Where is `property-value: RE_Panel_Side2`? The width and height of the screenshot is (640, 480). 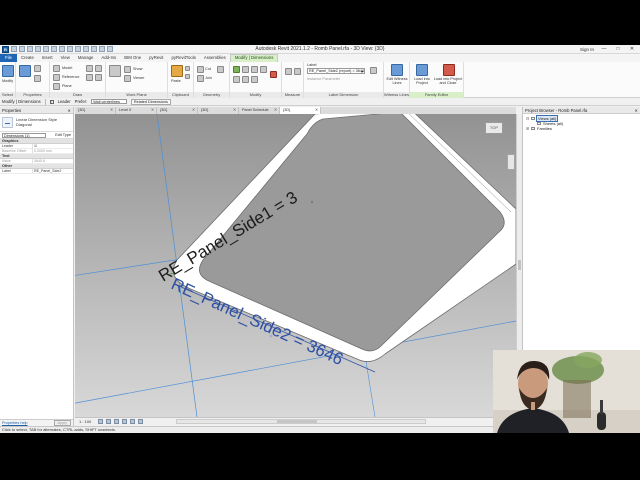
property-value: RE_Panel_Side2 is located at coordinates (53, 171).